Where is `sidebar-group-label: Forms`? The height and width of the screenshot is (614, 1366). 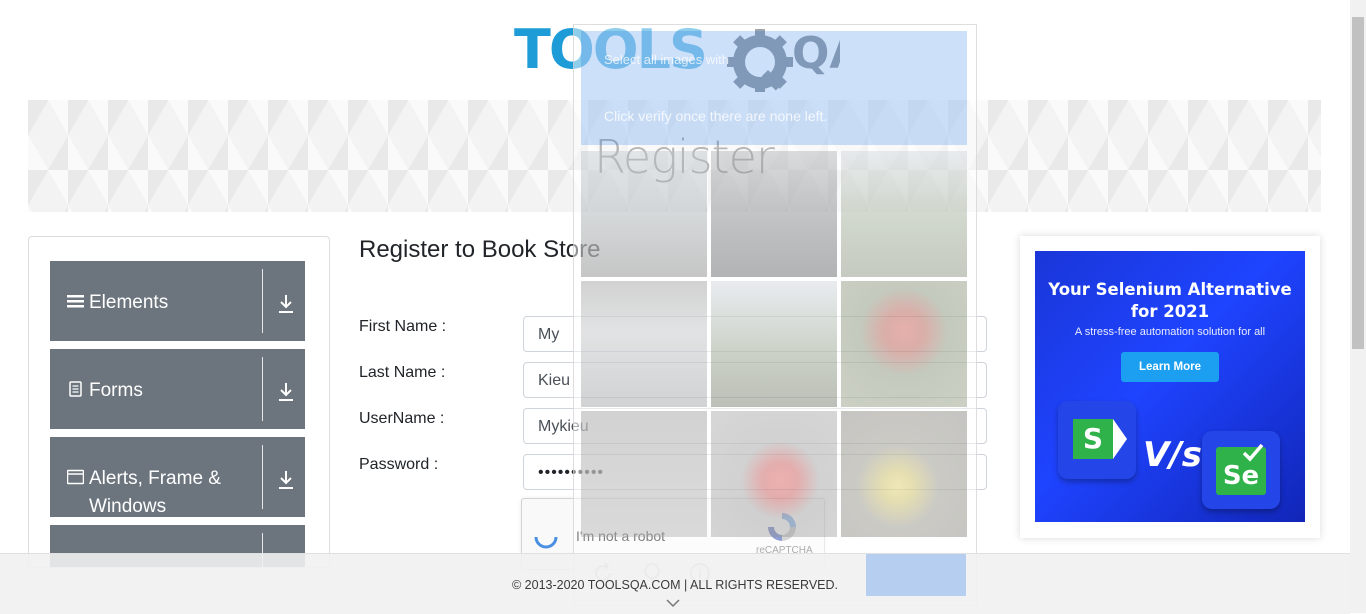 sidebar-group-label: Forms is located at coordinates (116, 390).